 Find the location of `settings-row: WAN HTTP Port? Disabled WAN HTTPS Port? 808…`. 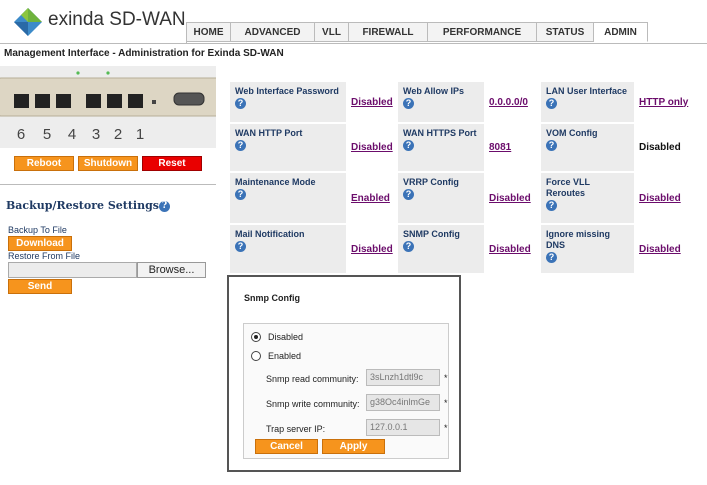

settings-row: WAN HTTP Port? Disabled WAN HTTPS Port? 808… is located at coordinates (462, 147).